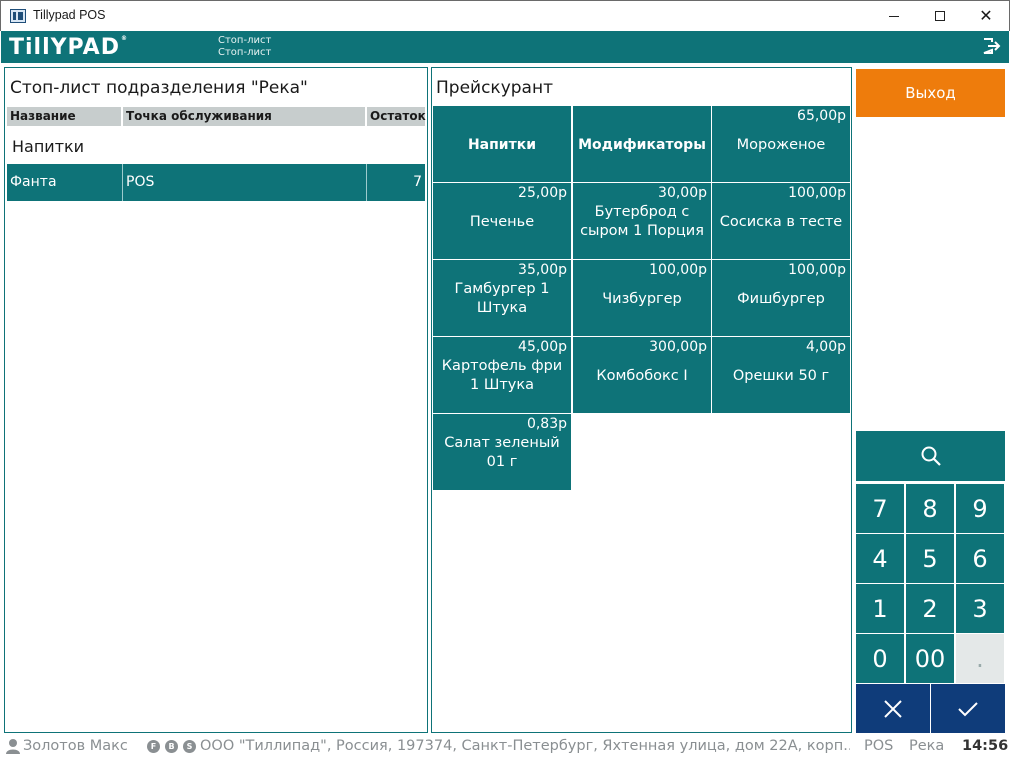 The width and height of the screenshot is (1010, 761). I want to click on confirm-button, so click(968, 708).